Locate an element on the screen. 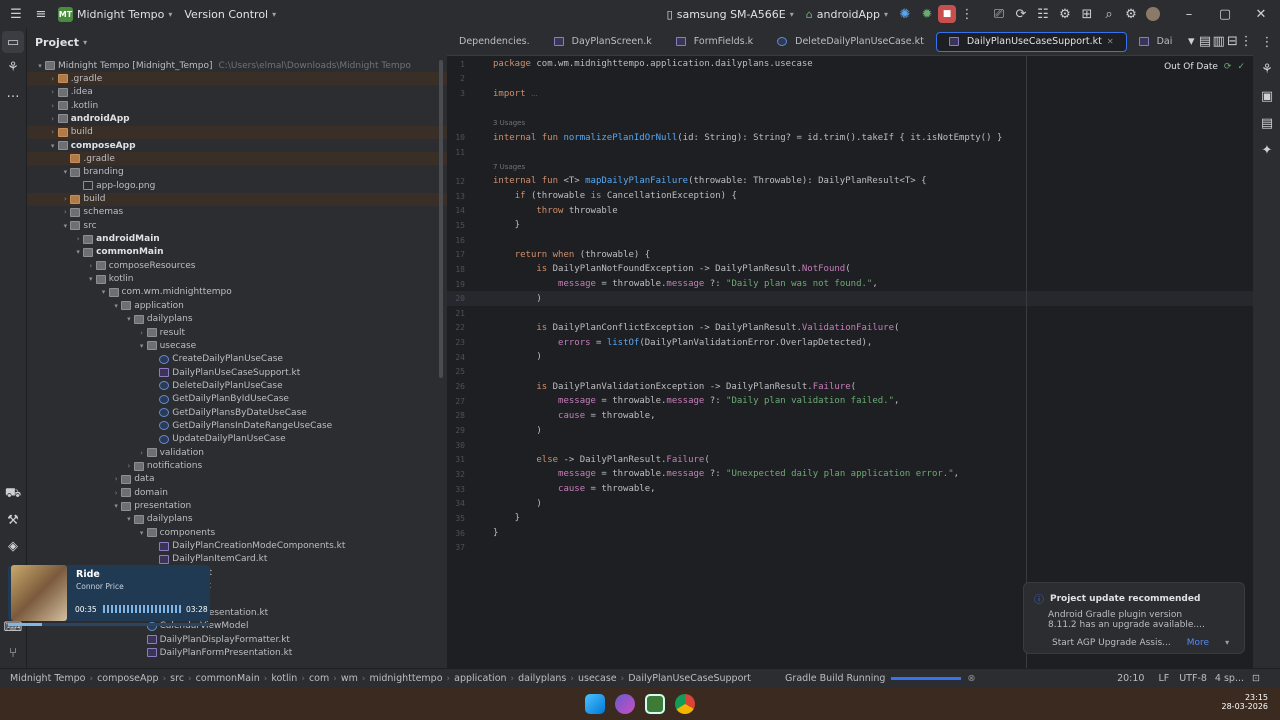  tree-item: DailyPlanItemCard.kt is located at coordinates (237, 559).